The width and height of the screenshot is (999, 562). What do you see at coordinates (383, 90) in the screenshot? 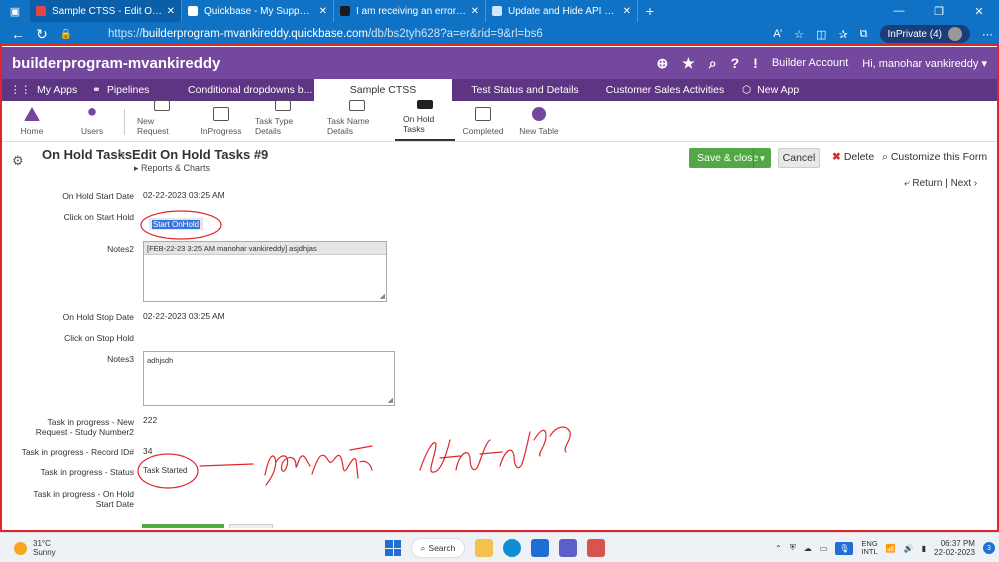
I see `app-tab-sample-ctss: Sample CTSS` at bounding box center [383, 90].